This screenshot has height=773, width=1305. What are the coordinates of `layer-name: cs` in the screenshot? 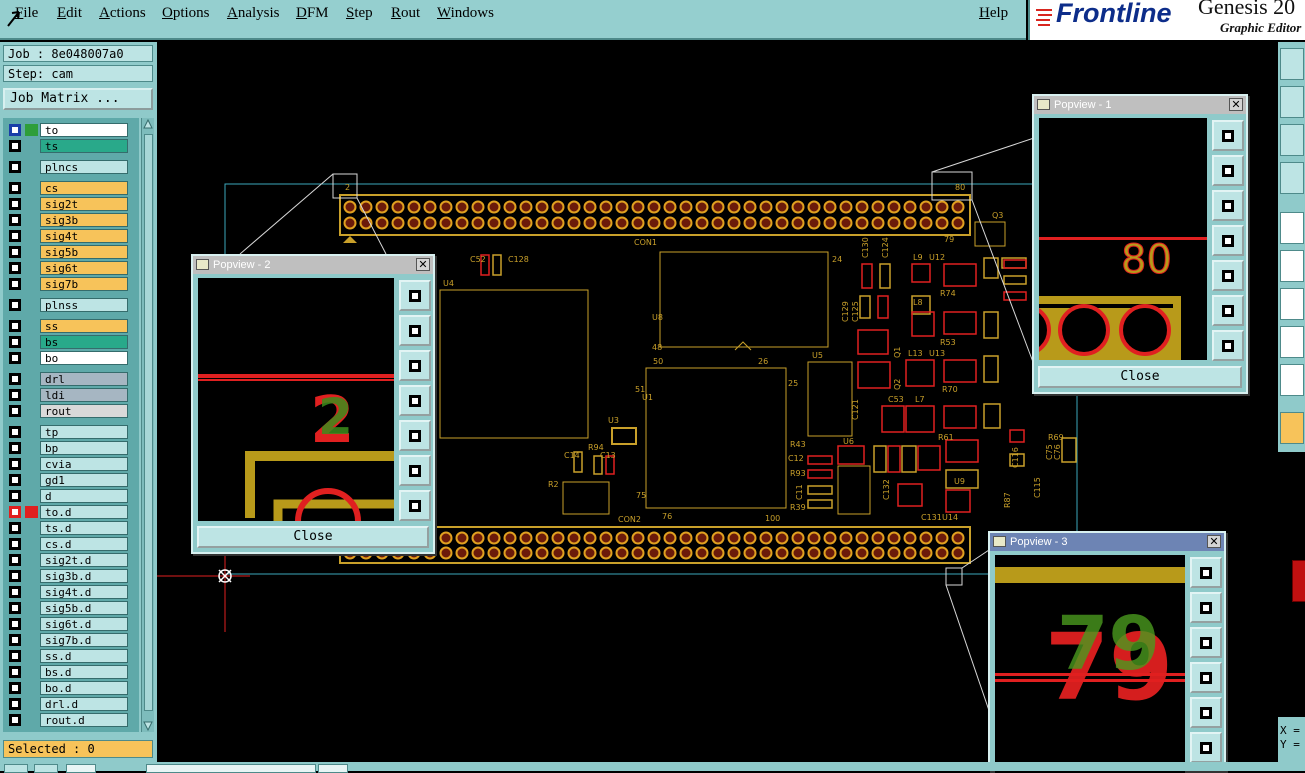 It's located at (84, 188).